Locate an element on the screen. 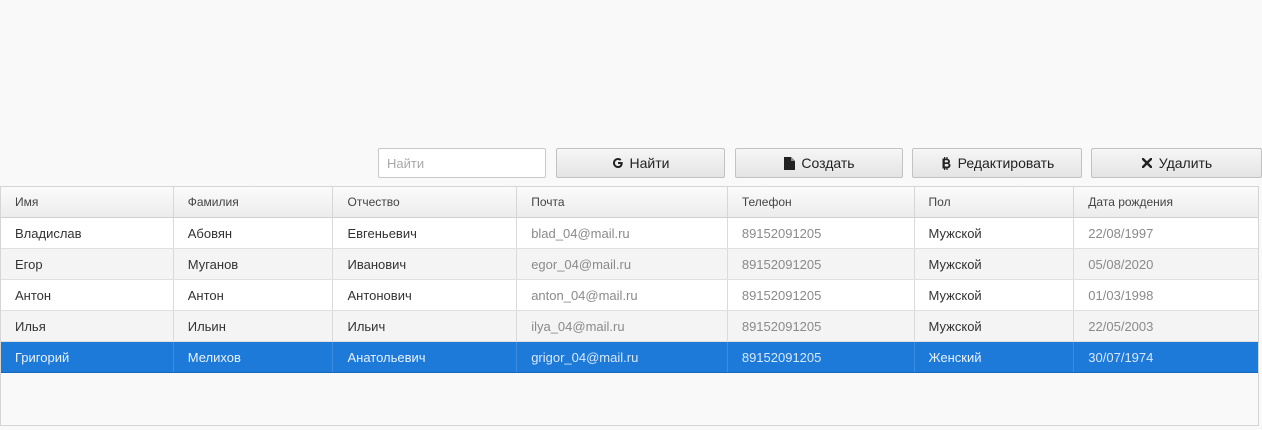 The image size is (1262, 430). create-button: Создать is located at coordinates (819, 163).